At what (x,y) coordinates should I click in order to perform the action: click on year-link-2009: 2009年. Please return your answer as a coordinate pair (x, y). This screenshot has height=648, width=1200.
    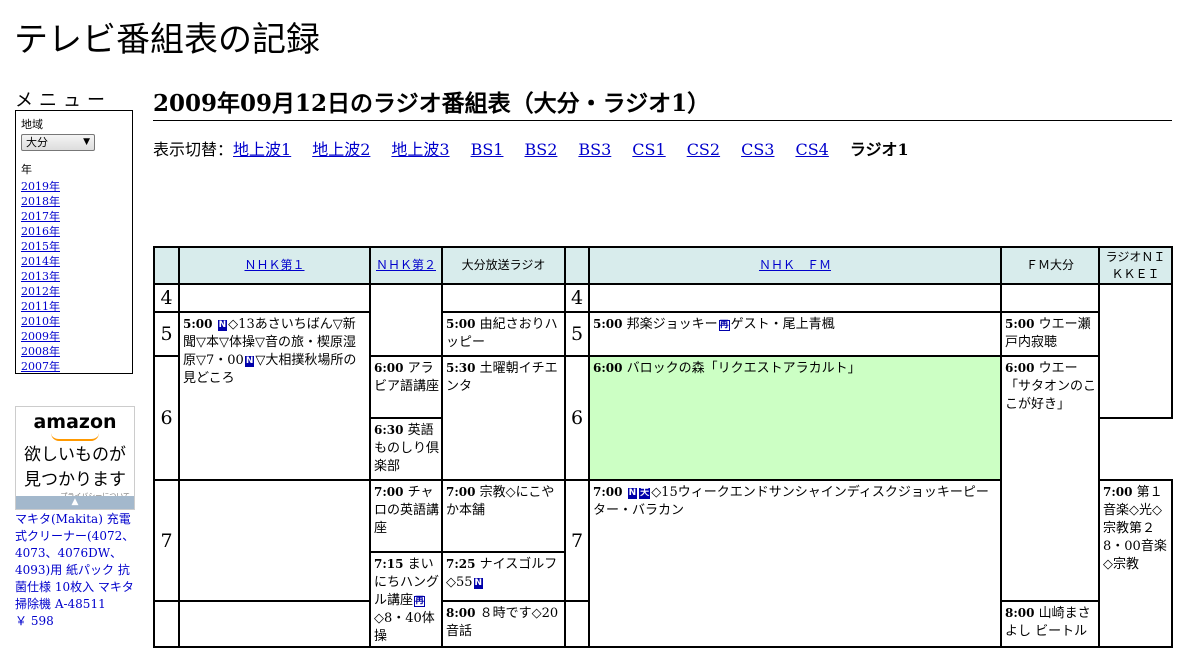
    Looking at the image, I should click on (74, 336).